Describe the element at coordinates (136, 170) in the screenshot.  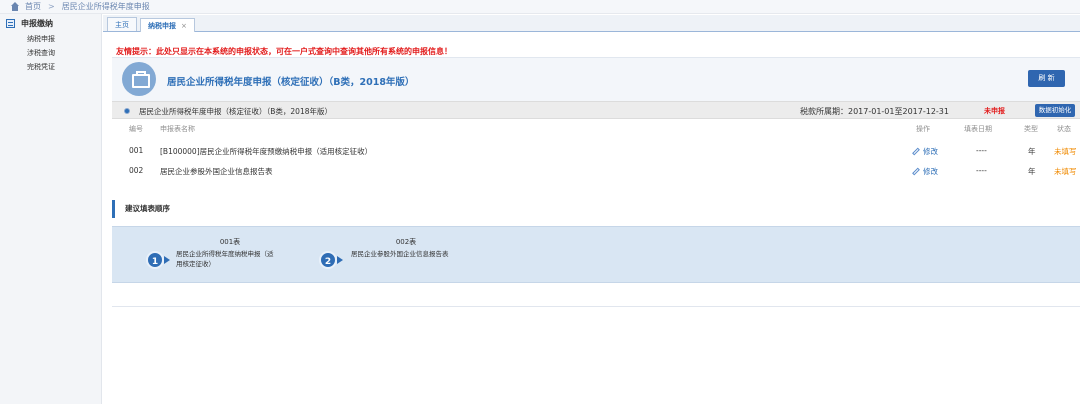
I see `row-no: 002` at that location.